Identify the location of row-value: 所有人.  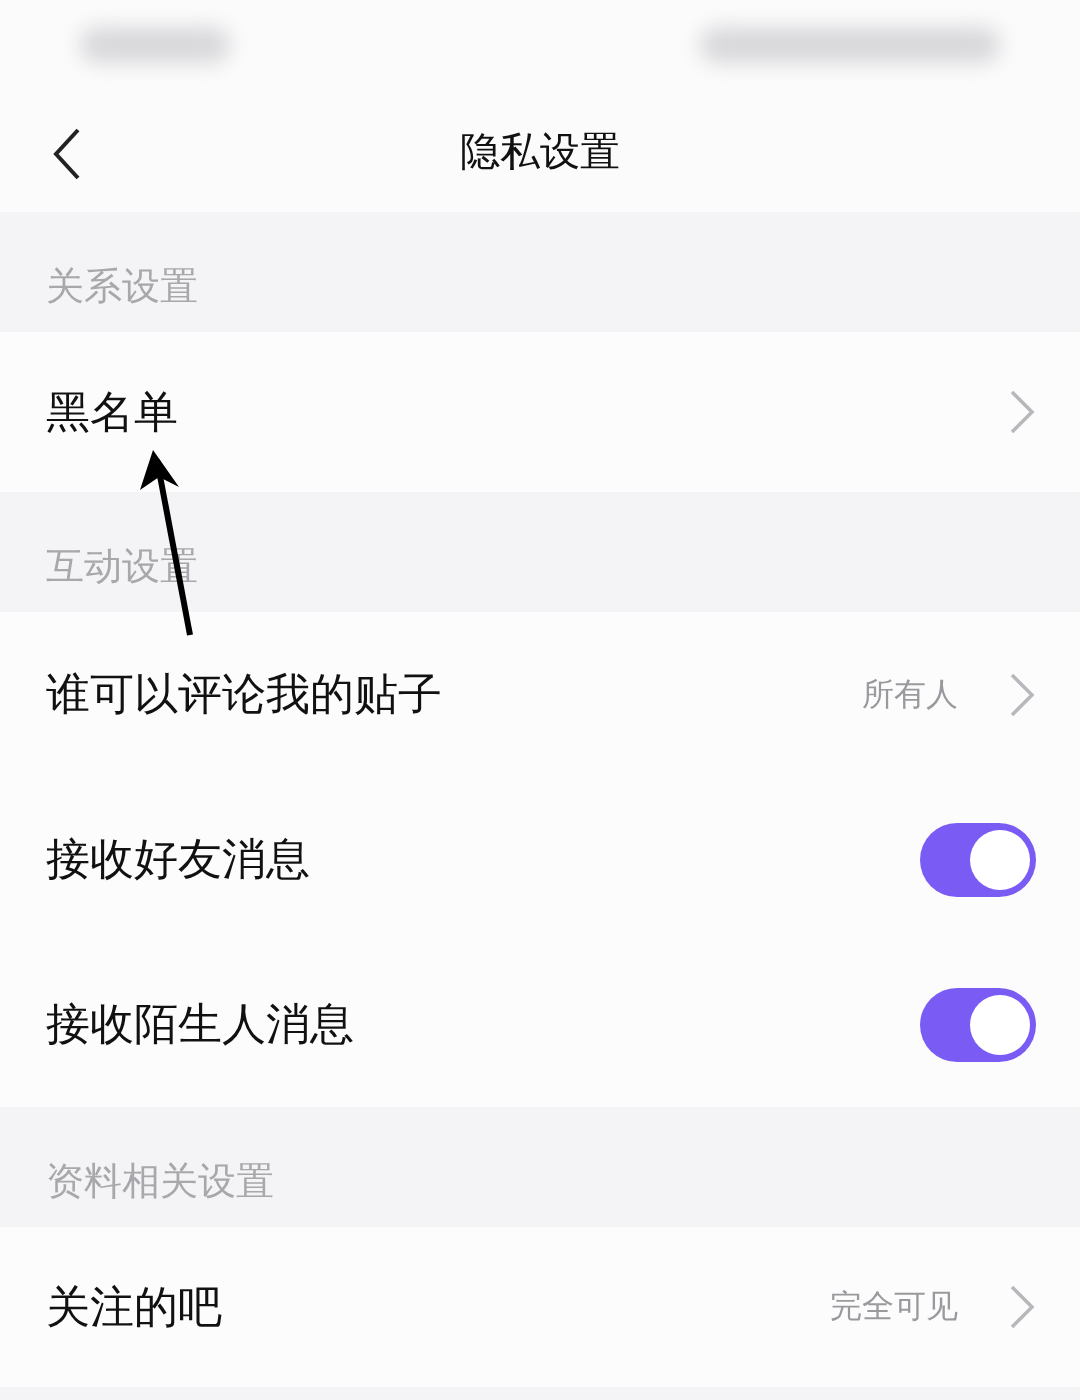
(910, 694).